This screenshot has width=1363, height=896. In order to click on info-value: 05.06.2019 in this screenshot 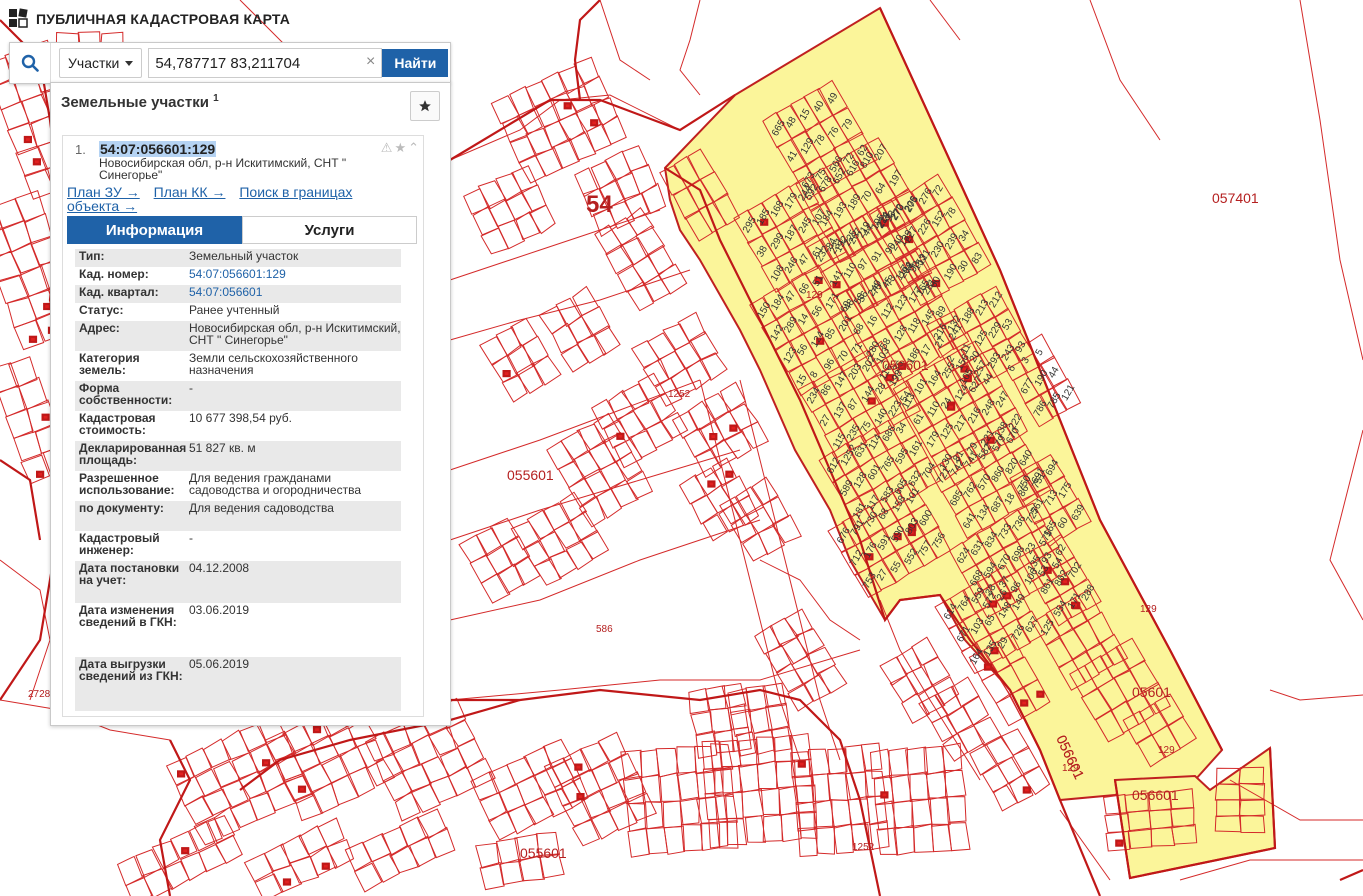, I will do `click(219, 664)`.